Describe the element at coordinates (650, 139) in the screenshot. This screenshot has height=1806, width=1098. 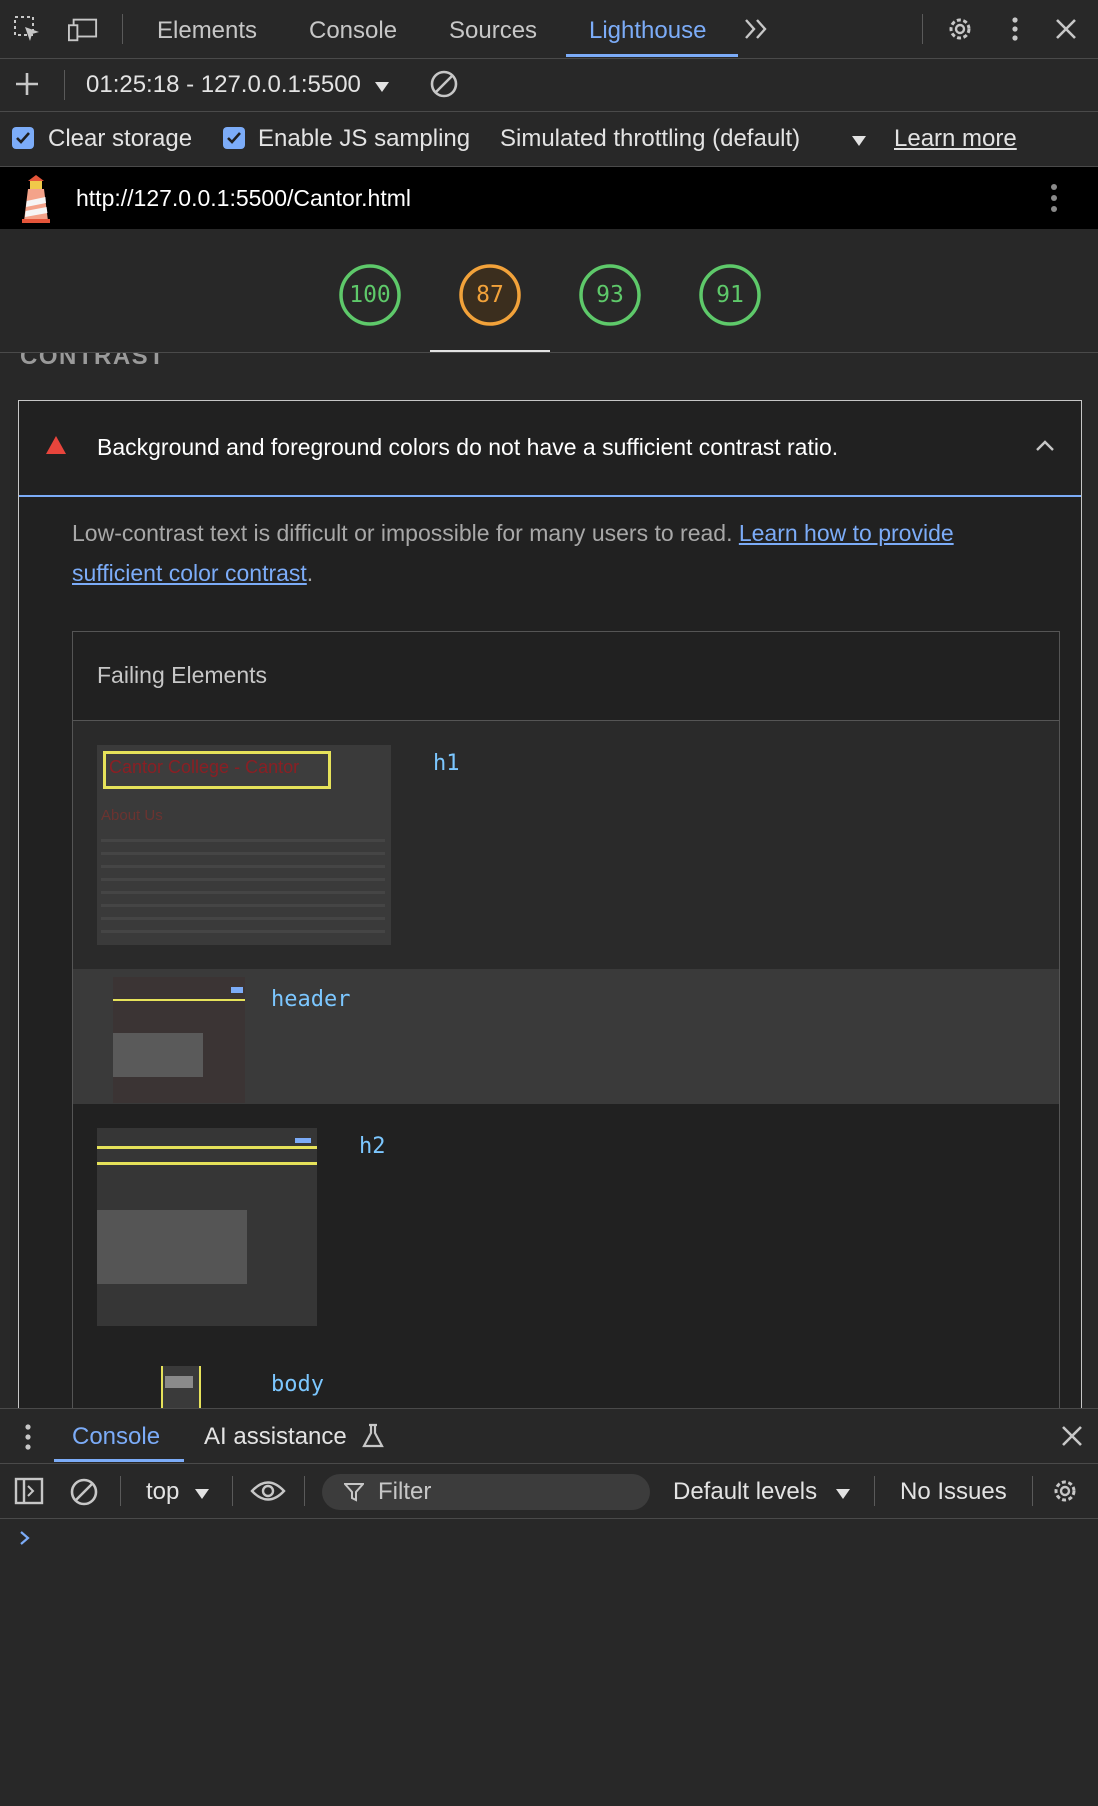
I see `throttling-select: Simulated throttling (default)` at that location.